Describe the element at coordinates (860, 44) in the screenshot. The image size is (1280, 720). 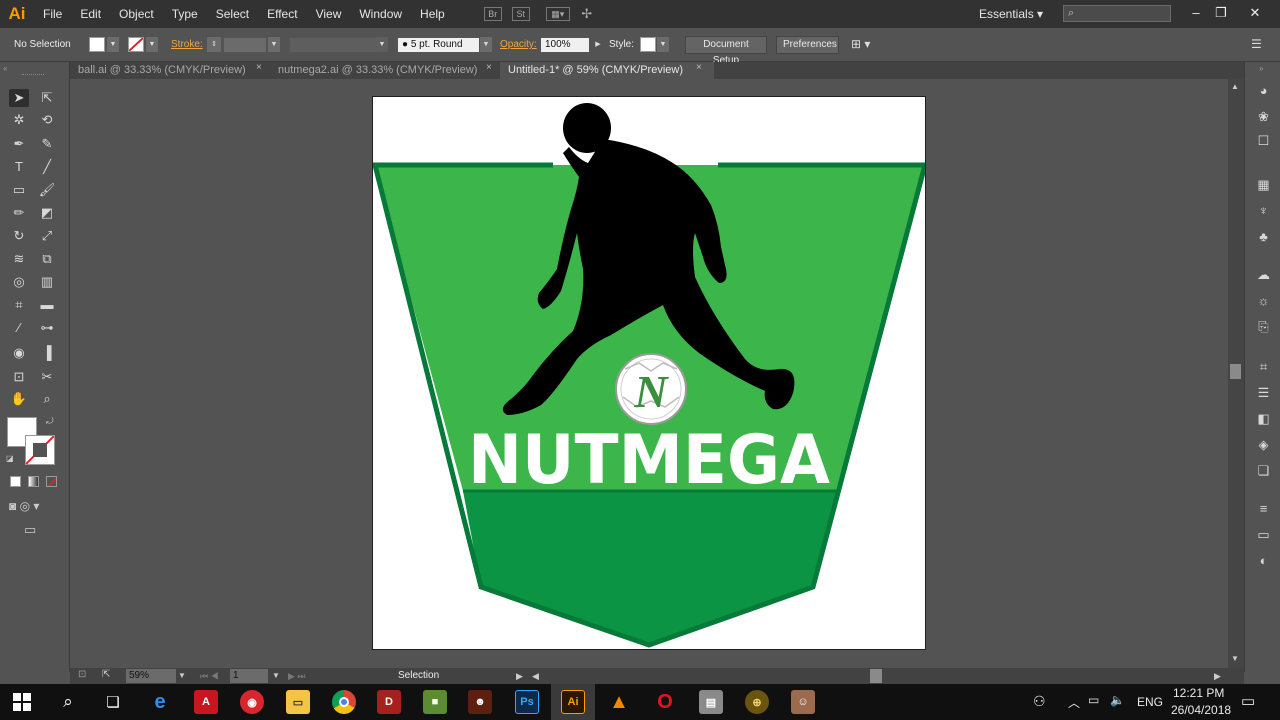
I see `align-options-icon: ⊞ ▾` at that location.